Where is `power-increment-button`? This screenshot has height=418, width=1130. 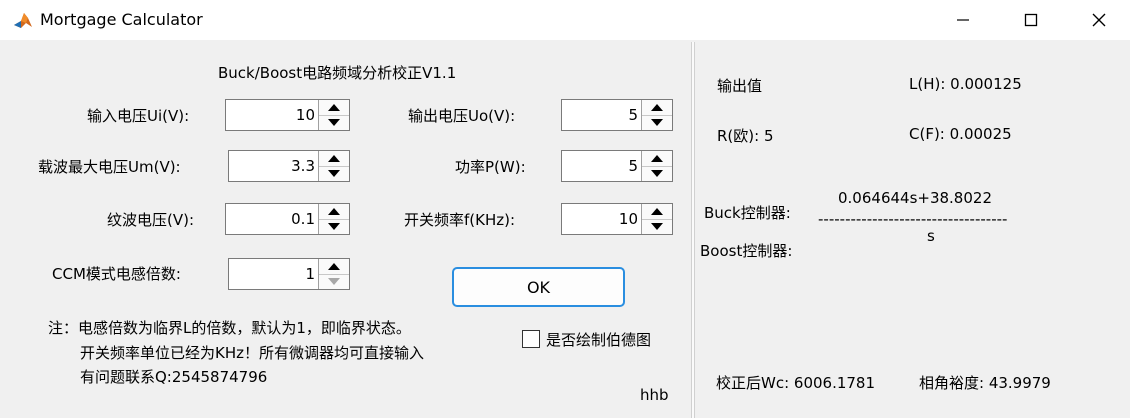
power-increment-button is located at coordinates (657, 159).